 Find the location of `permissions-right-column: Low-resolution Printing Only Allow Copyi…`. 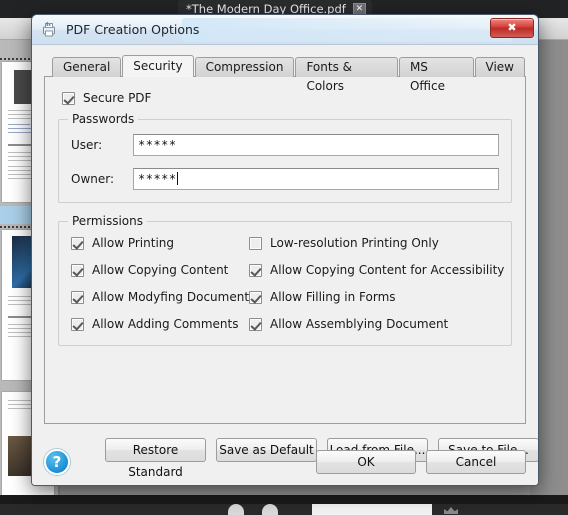

permissions-right-column: Low-resolution Printing Only Allow Copyi… is located at coordinates (376, 283).